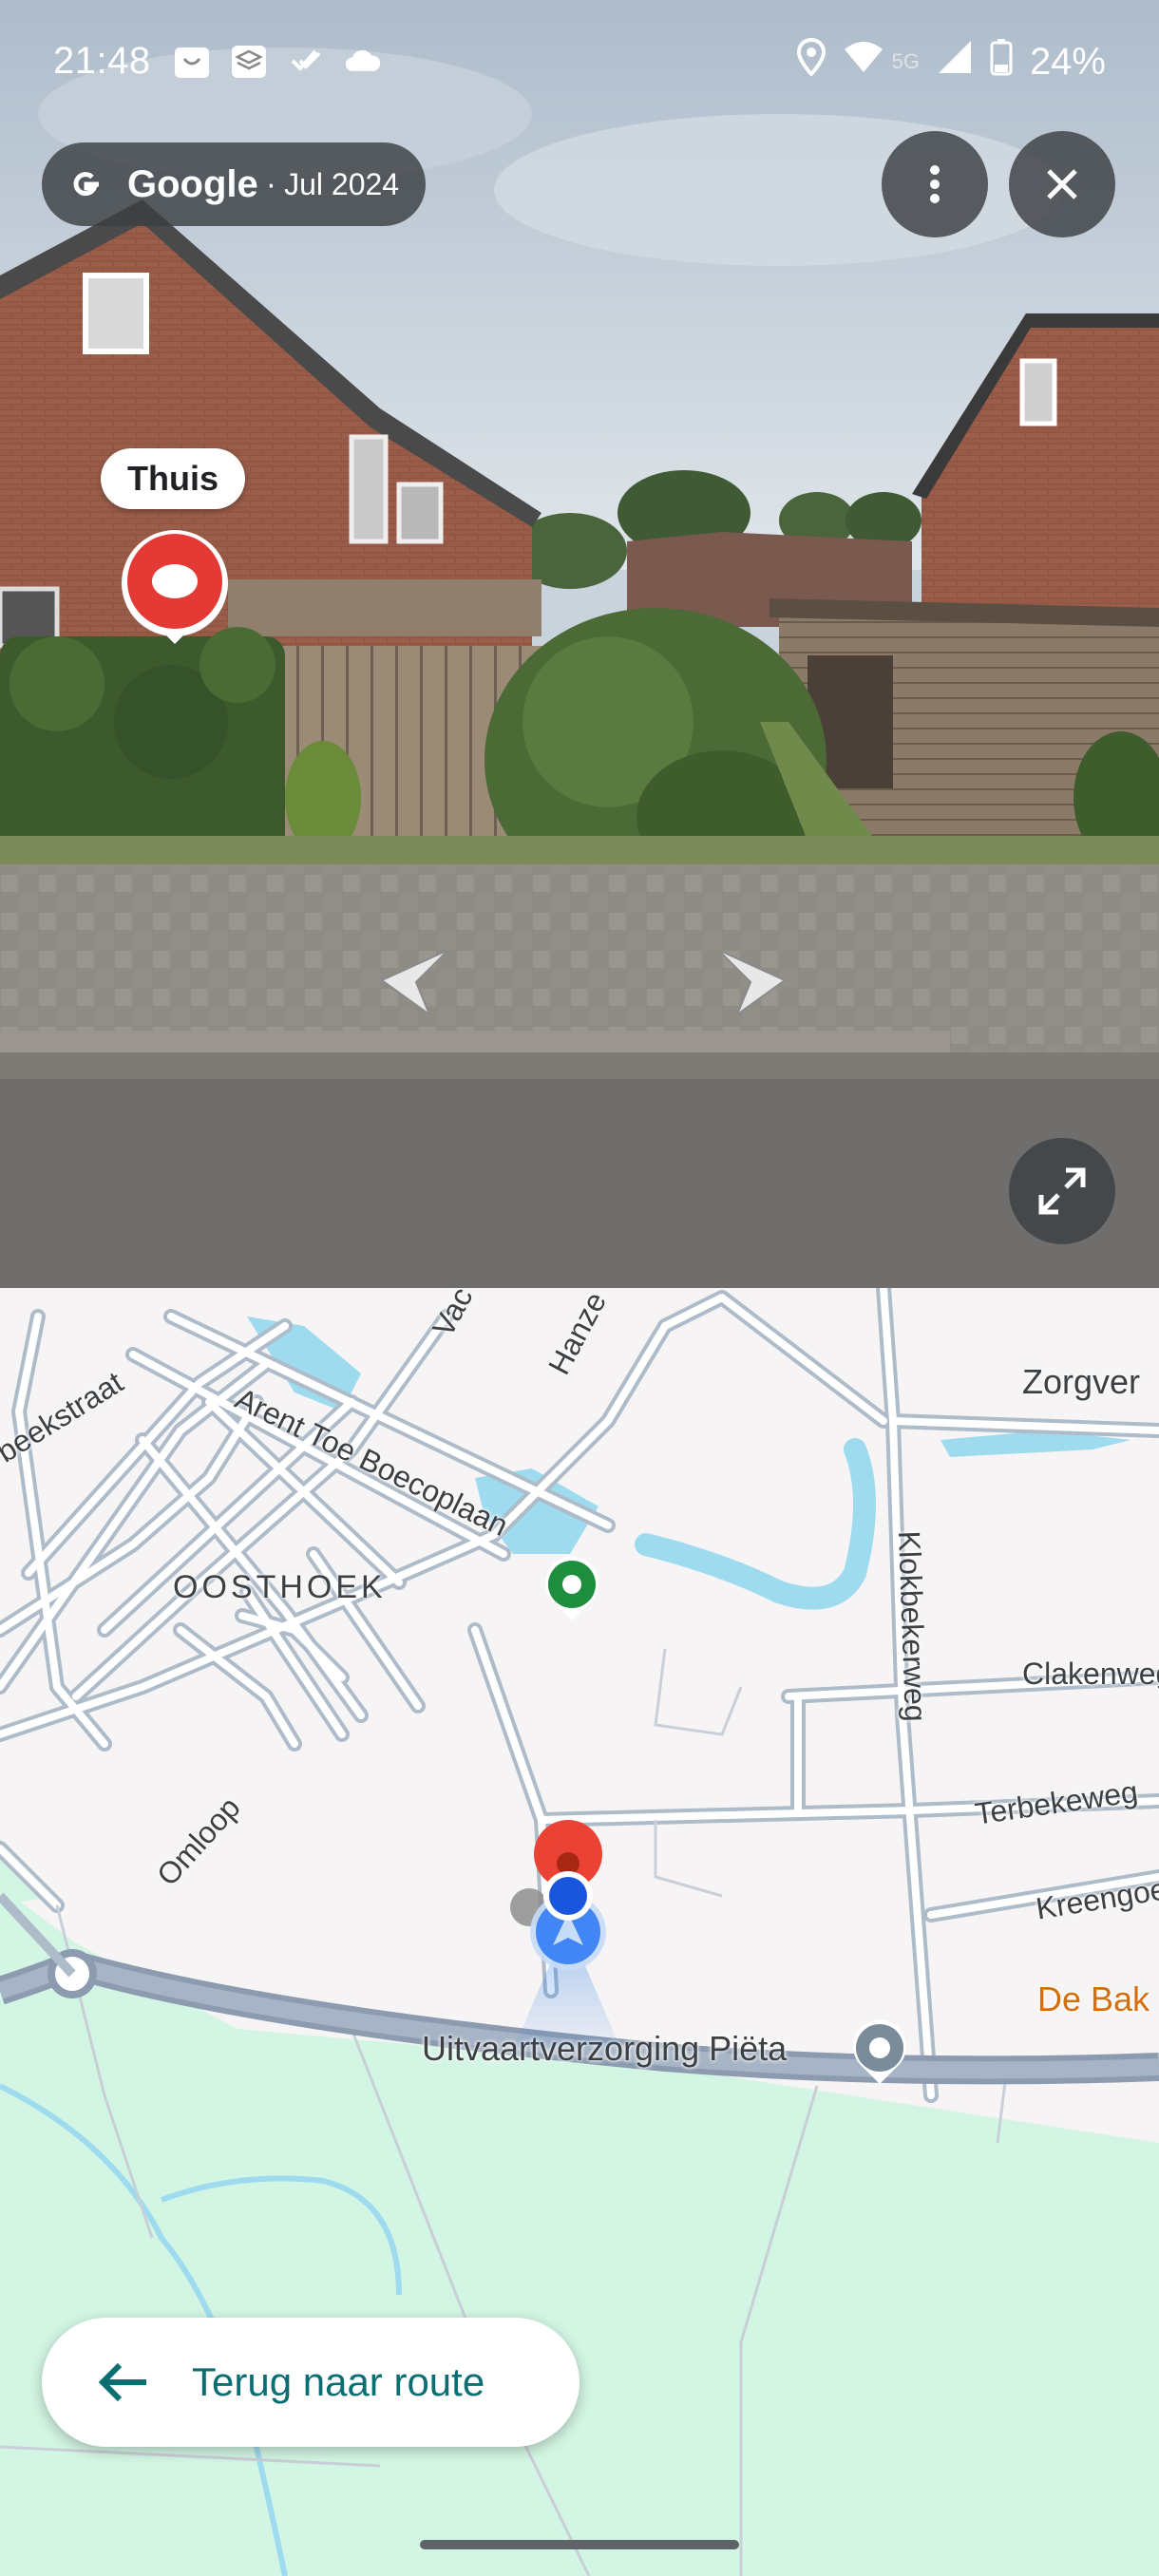 This screenshot has width=1159, height=2576. Describe the element at coordinates (102, 61) in the screenshot. I see `status-time: 21:48` at that location.